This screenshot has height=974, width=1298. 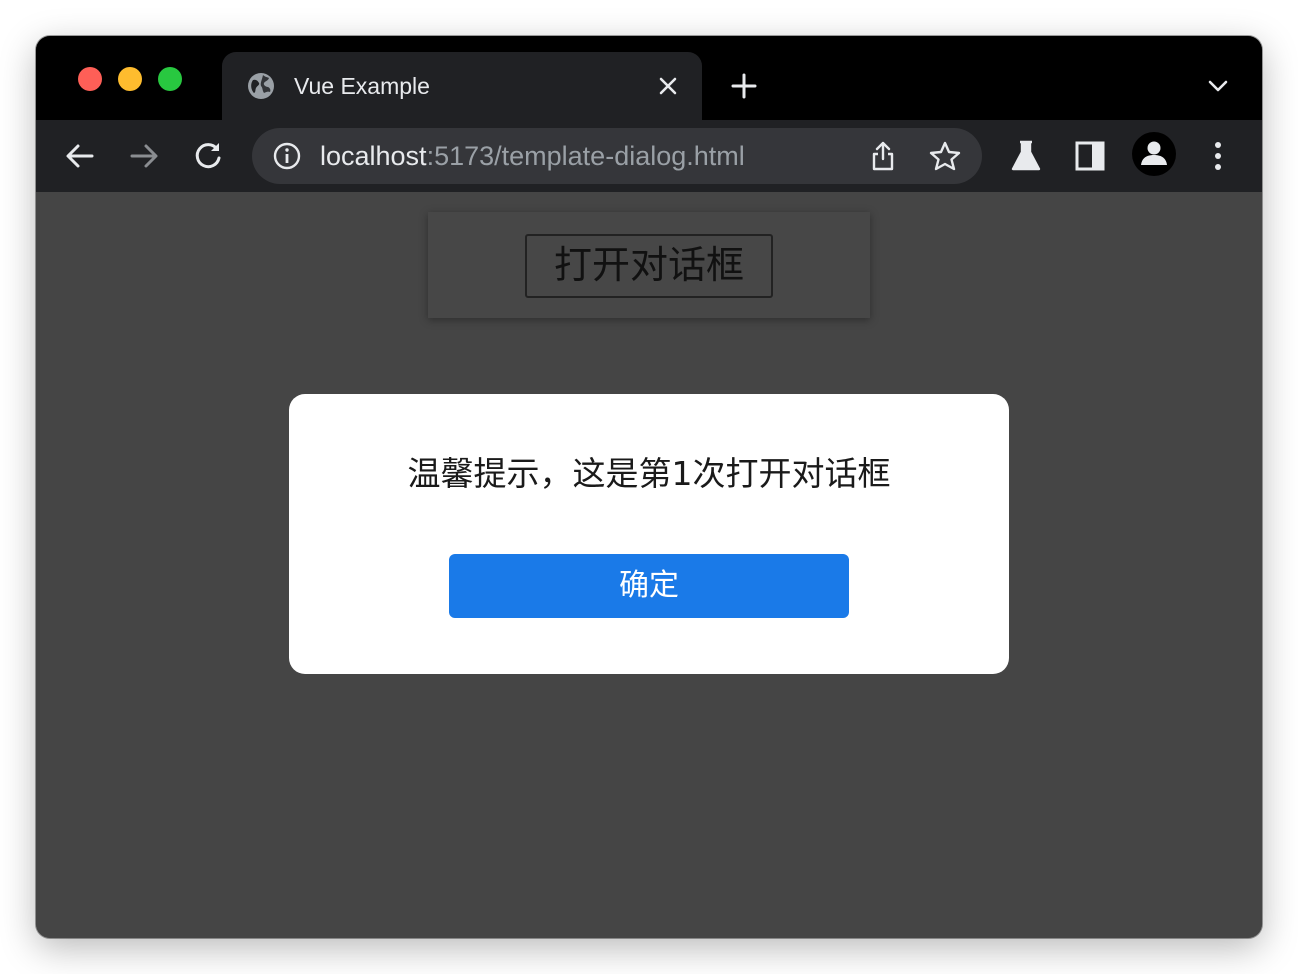 I want to click on address-bar: localhost:5173/template-dialog.html, so click(x=617, y=156).